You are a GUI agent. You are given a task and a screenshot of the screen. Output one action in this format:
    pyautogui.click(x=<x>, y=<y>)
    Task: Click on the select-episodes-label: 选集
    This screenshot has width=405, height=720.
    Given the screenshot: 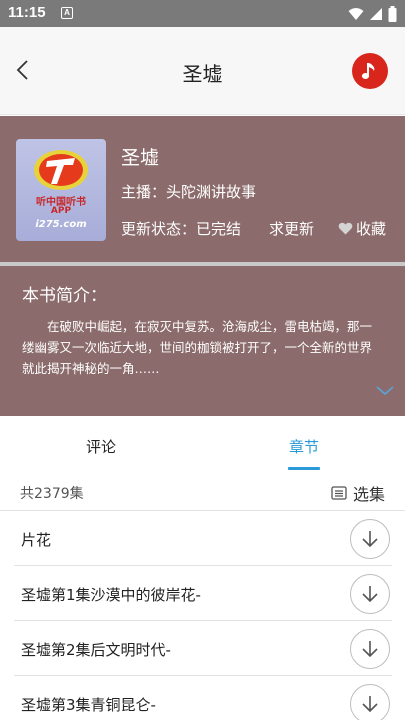 What is the action you would take?
    pyautogui.click(x=368, y=494)
    